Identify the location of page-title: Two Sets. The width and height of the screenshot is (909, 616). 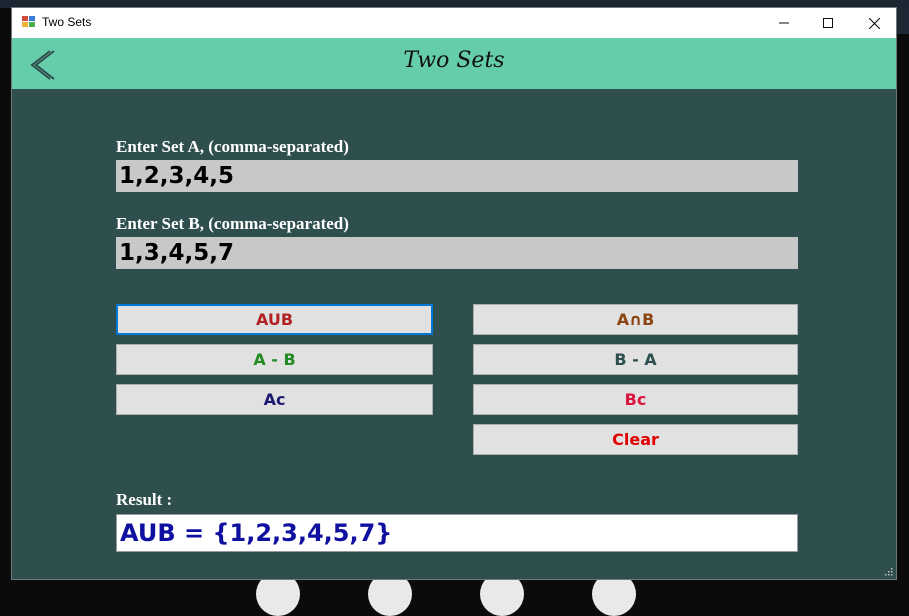
(454, 60).